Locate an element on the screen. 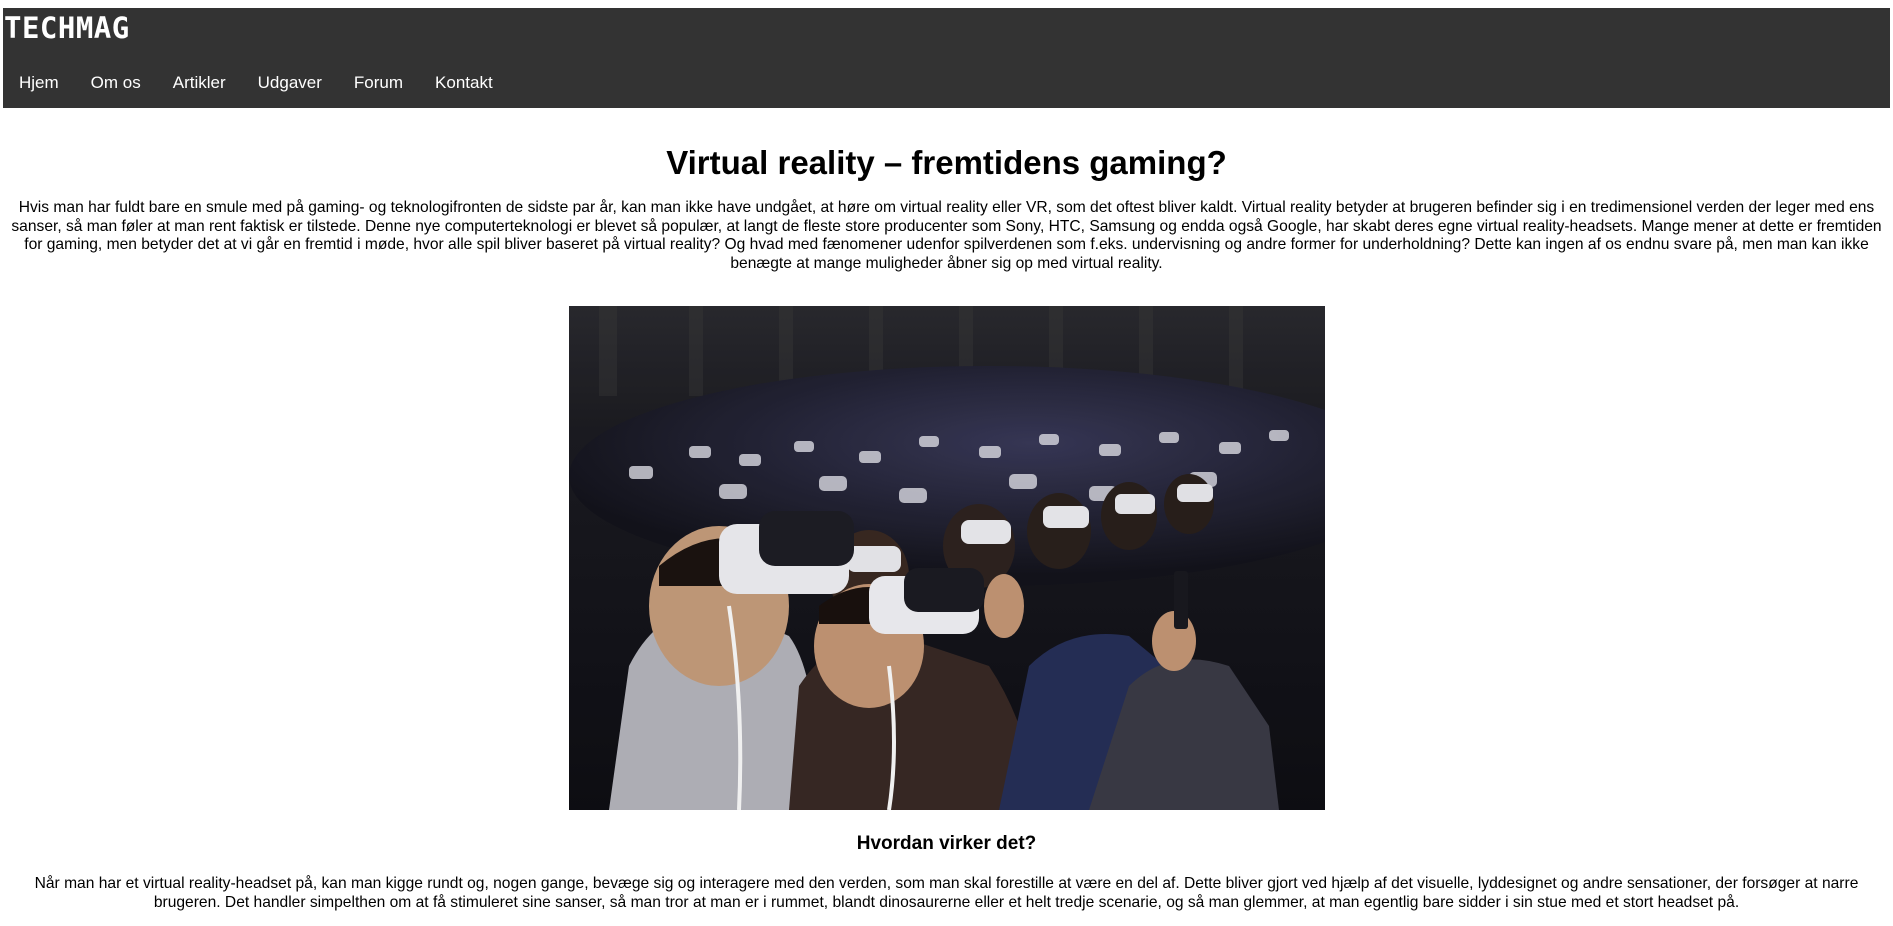 This screenshot has width=1893, height=926. nav-link-hjem: Hjem is located at coordinates (39, 82).